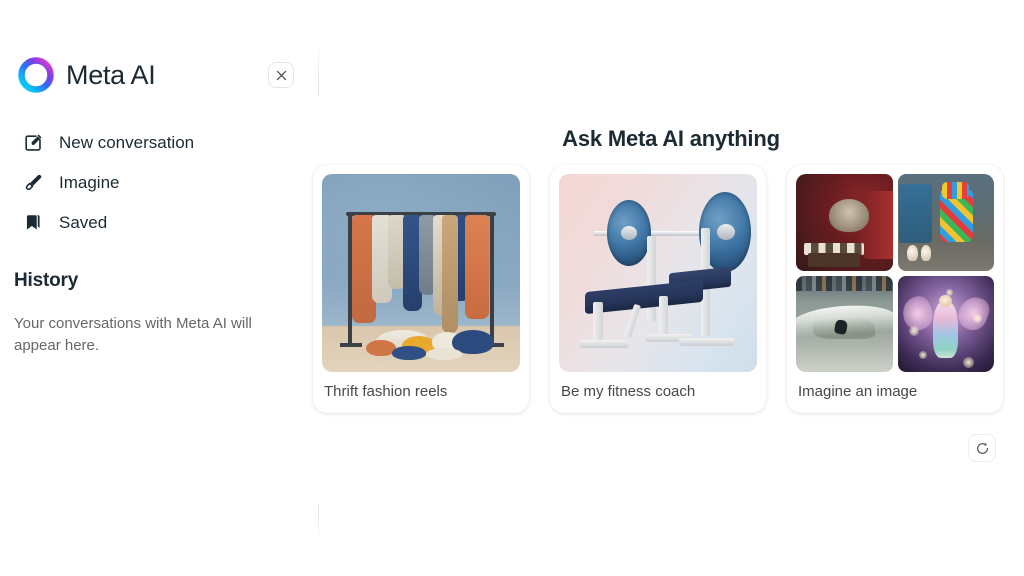 Image resolution: width=1024 pixels, height=576 pixels. I want to click on tile-surfer-riding-wave, so click(844, 323).